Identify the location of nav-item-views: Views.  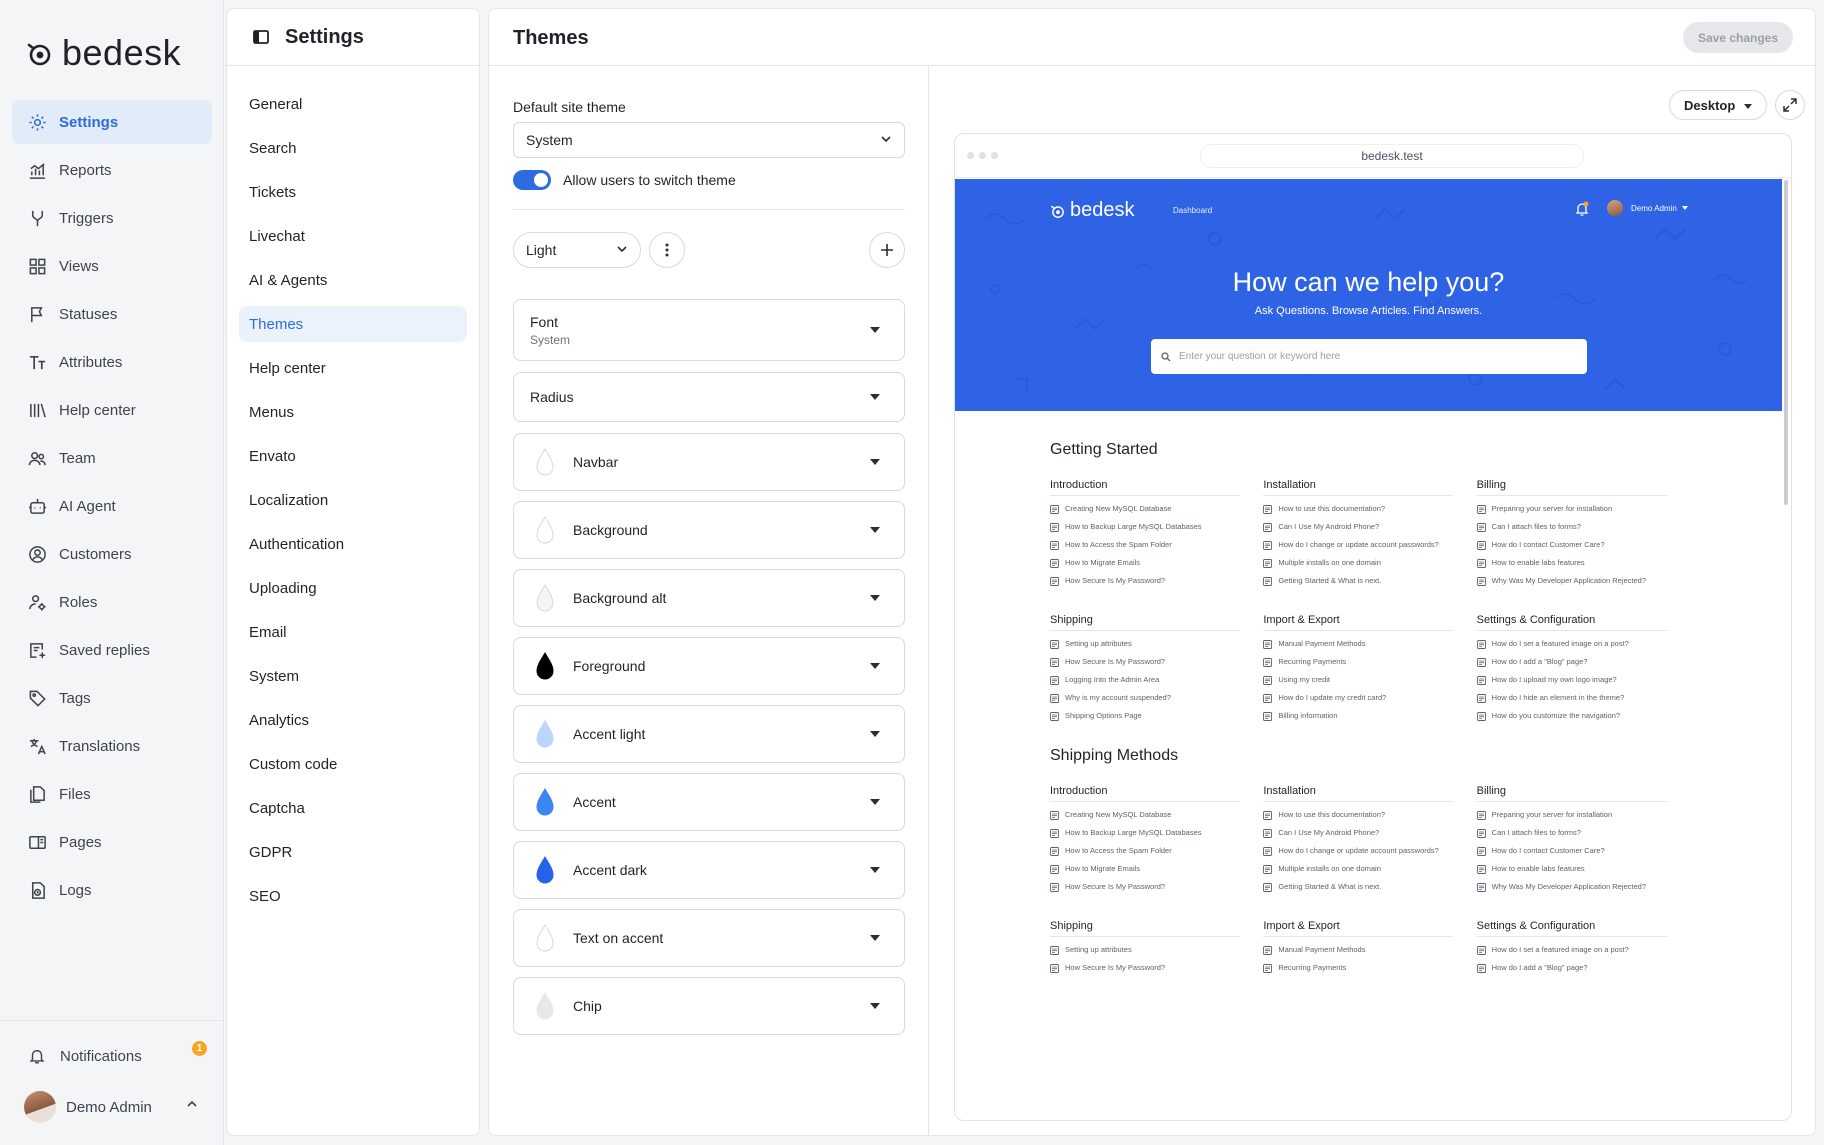
(112, 266).